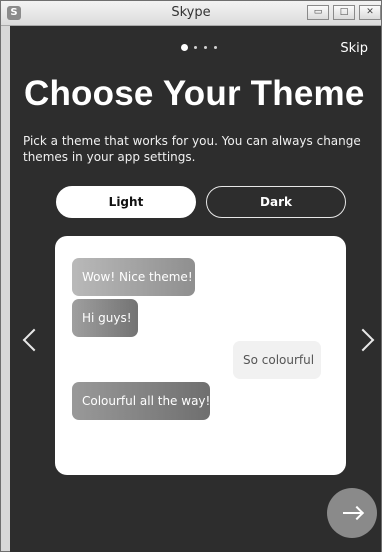 The width and height of the screenshot is (382, 552). I want to click on chevron-left-icon, so click(34, 340).